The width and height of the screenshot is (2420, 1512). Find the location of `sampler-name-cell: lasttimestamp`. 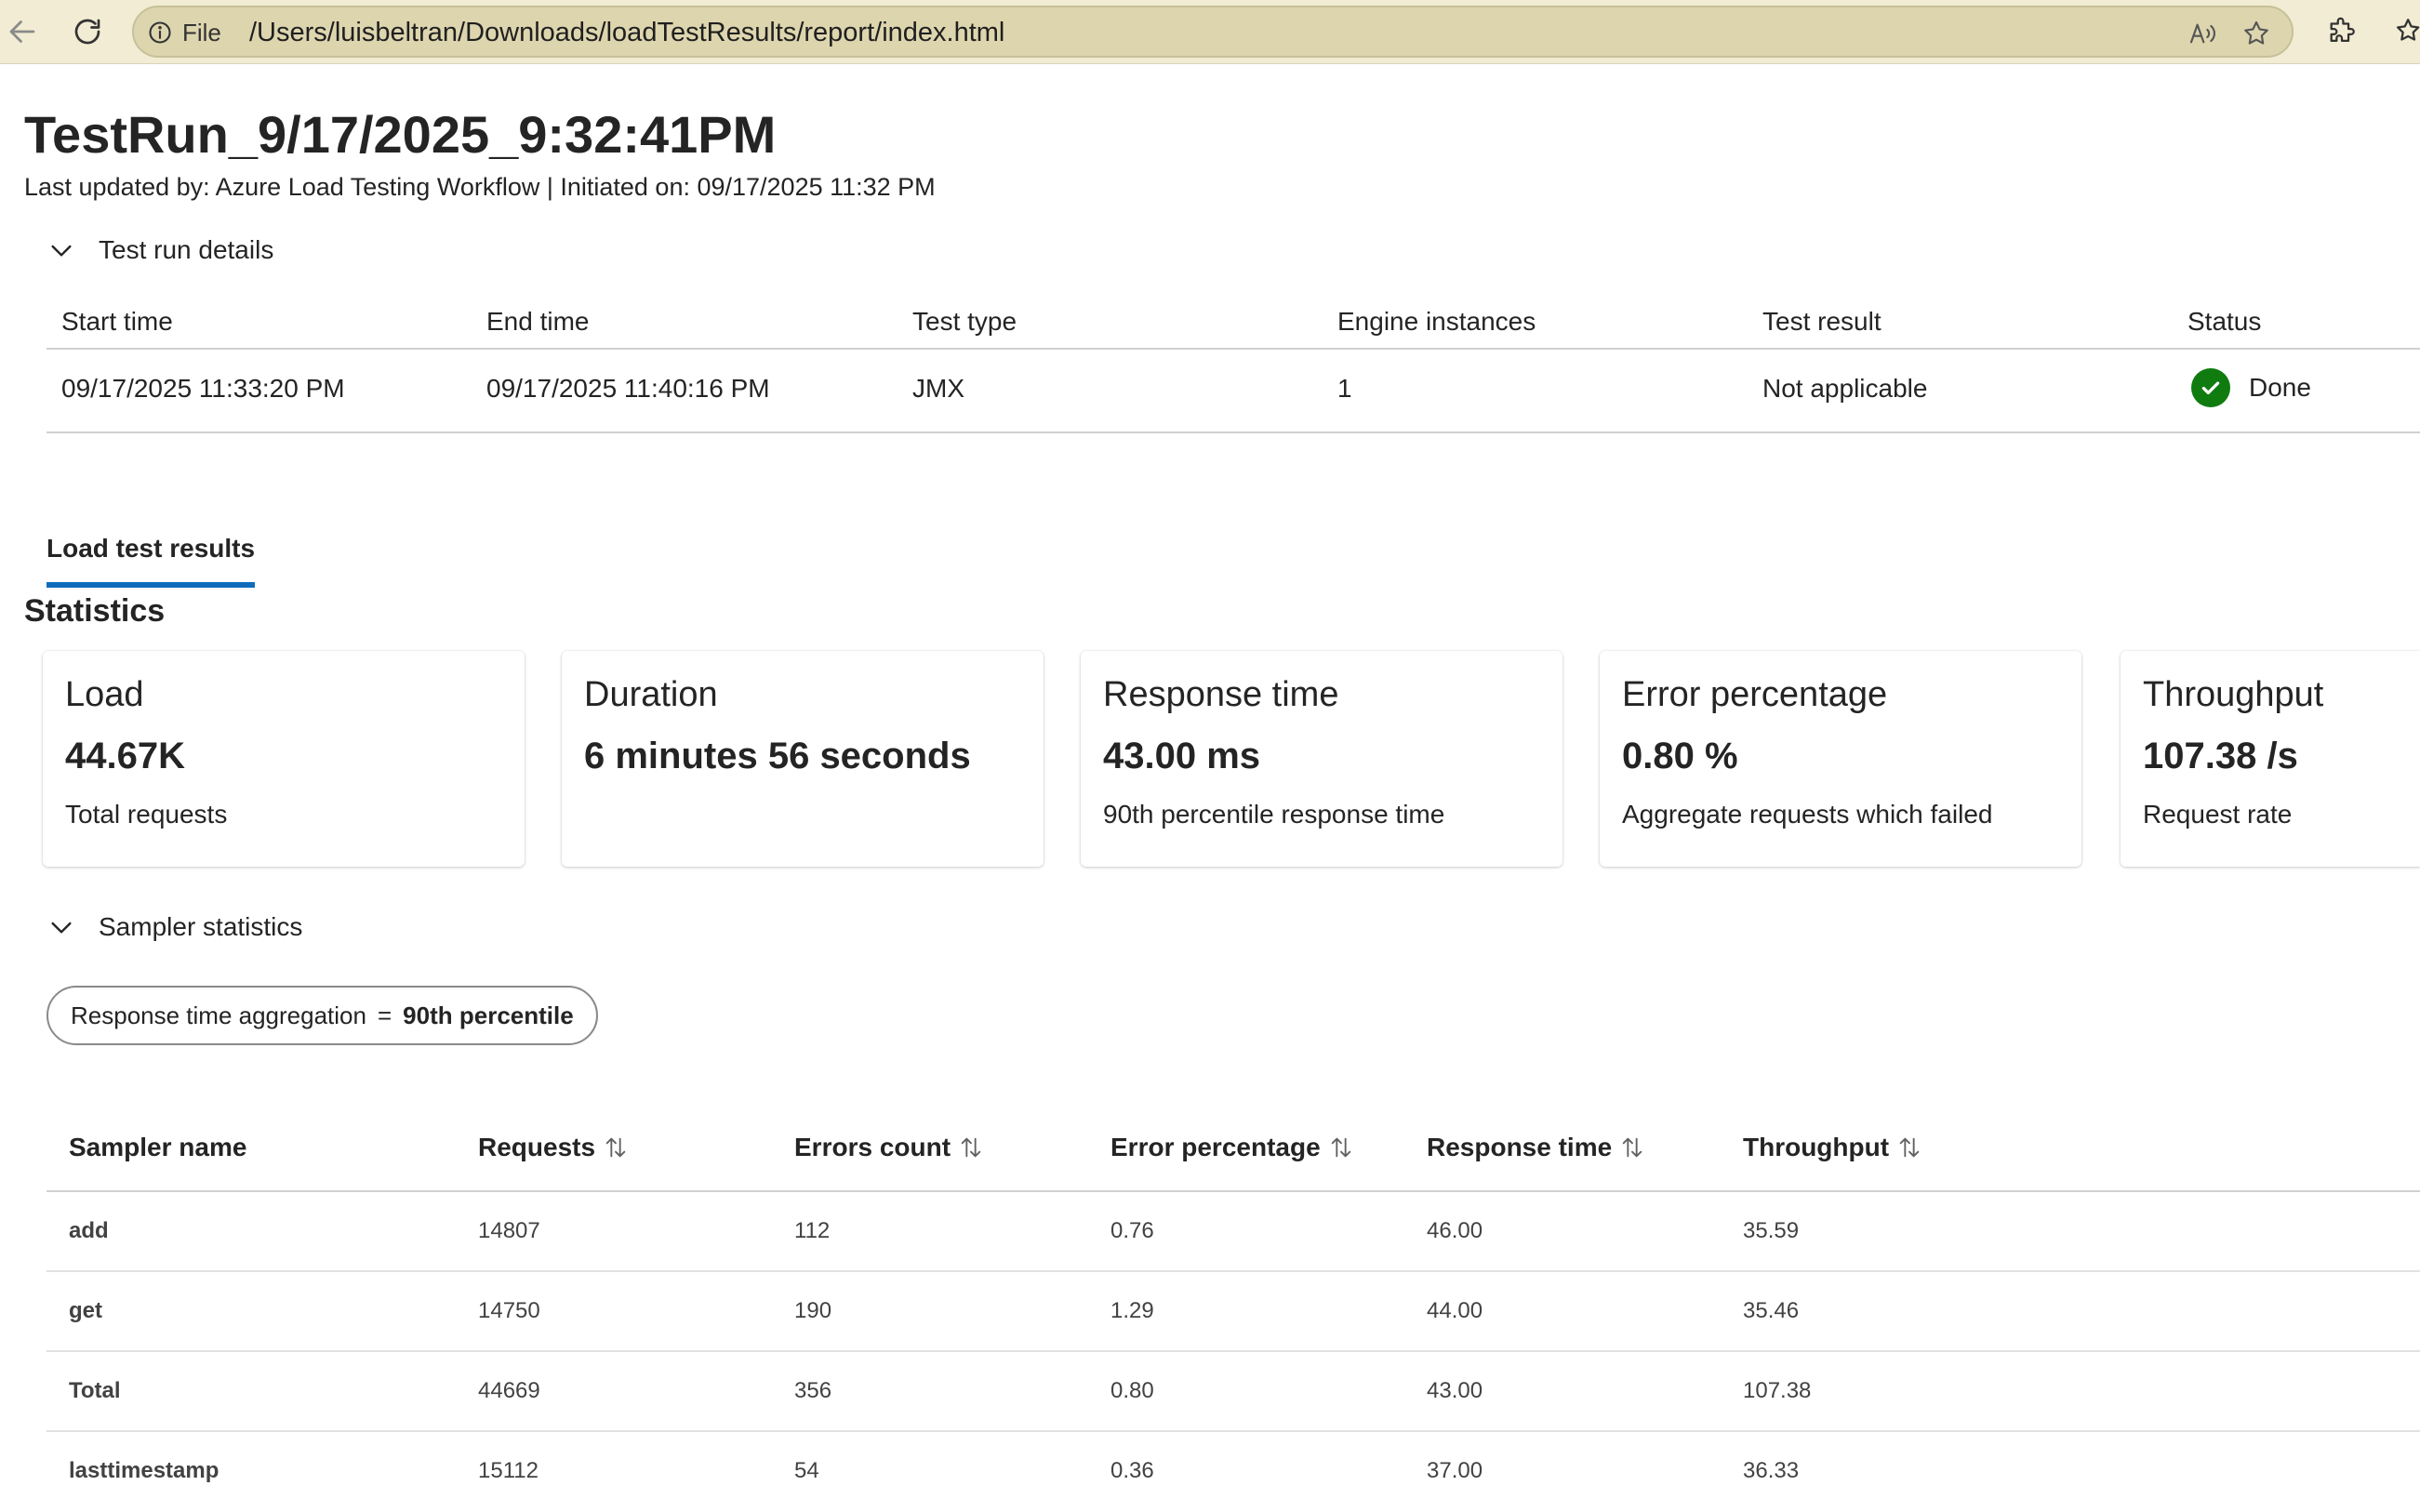

sampler-name-cell: lasttimestamp is located at coordinates (144, 1470).